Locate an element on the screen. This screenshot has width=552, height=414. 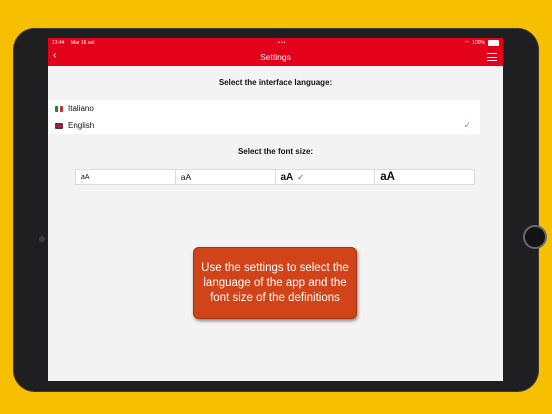
language-option-english: English ✓ is located at coordinates (264, 125).